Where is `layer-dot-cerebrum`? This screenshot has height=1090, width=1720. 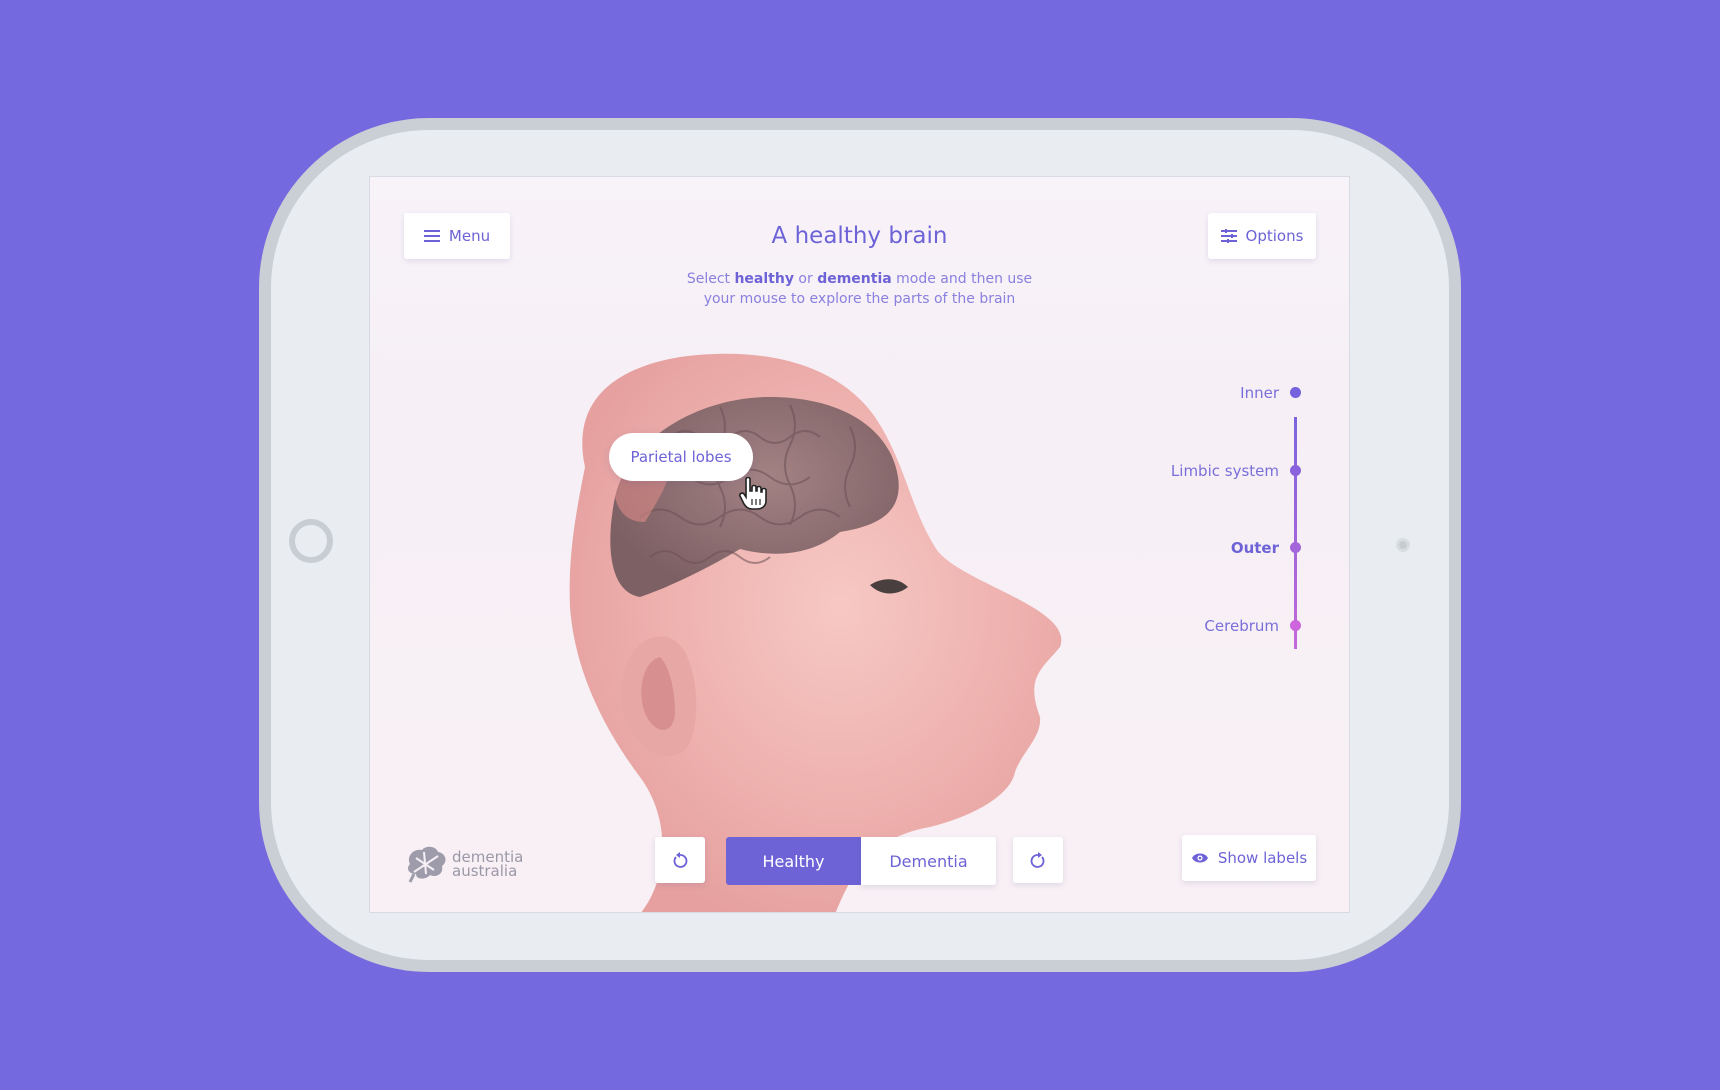 layer-dot-cerebrum is located at coordinates (1295, 625).